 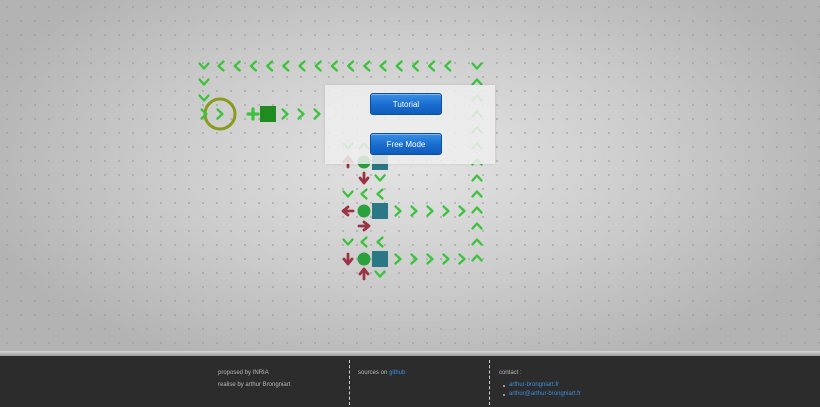 I want to click on plus-icon, so click(x=253, y=114).